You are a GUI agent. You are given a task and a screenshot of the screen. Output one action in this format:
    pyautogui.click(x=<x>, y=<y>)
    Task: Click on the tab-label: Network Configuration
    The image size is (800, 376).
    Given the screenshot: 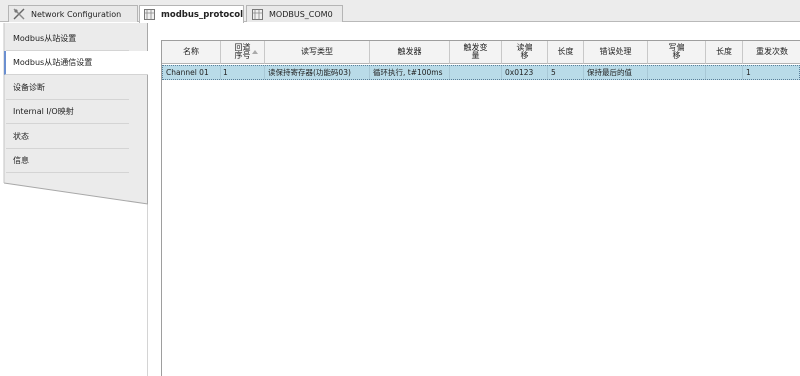 What is the action you would take?
    pyautogui.click(x=76, y=14)
    